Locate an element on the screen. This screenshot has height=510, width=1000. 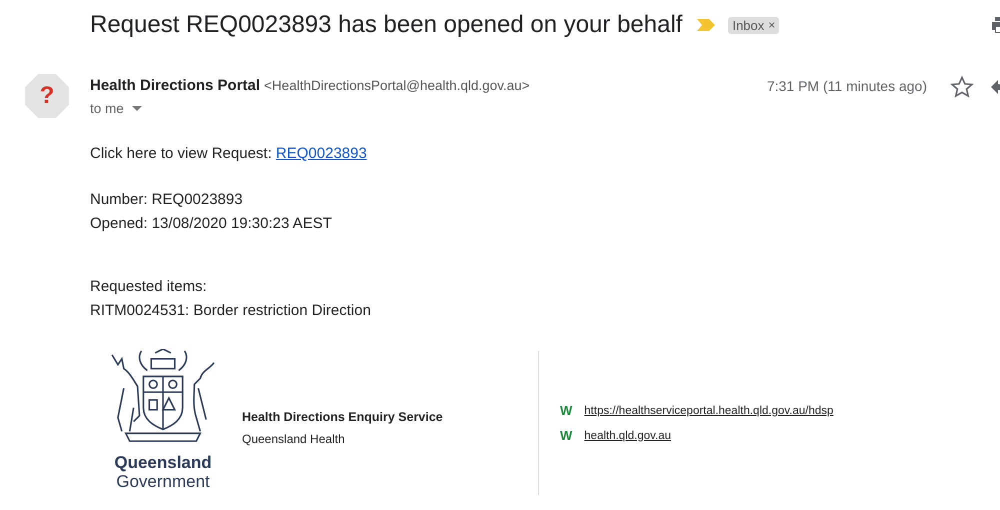
body-text: Requested items: is located at coordinates (149, 287).